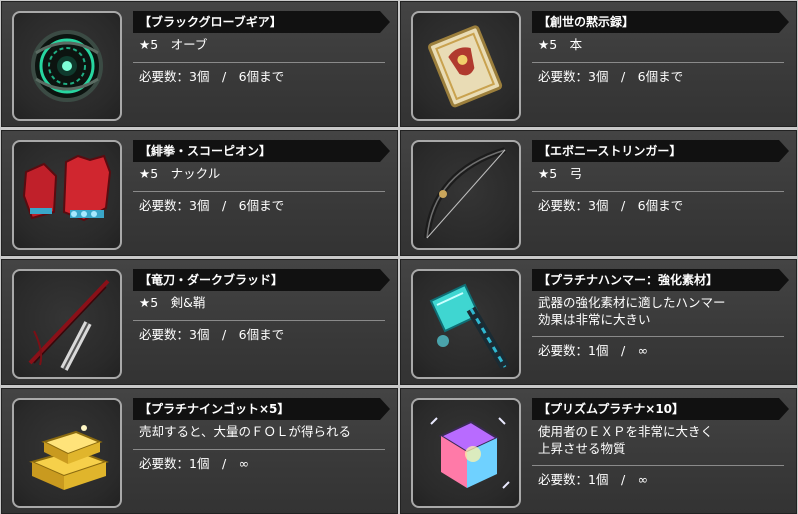 Image resolution: width=798 pixels, height=514 pixels. I want to click on item-description: 売却すると、大量のＦＯＬが得られる, so click(245, 431).